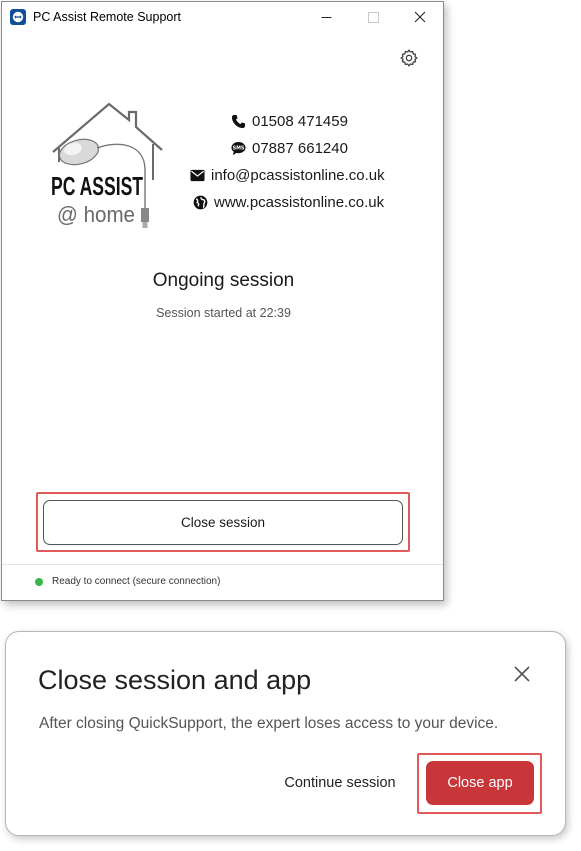 The height and width of the screenshot is (851, 581). I want to click on logo-text-line2: @ home, so click(96, 214).